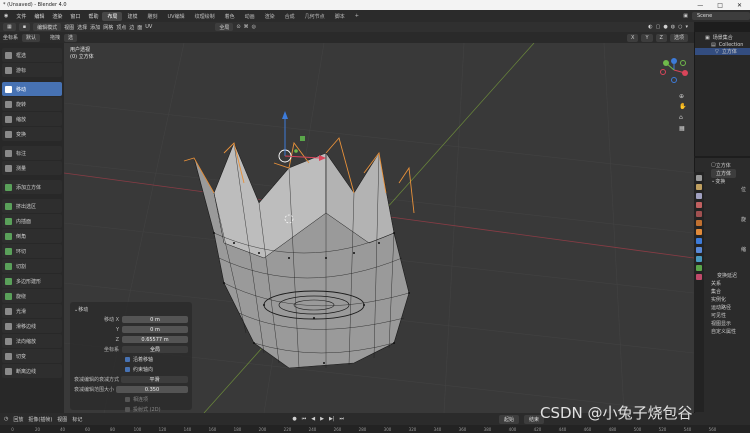  What do you see at coordinates (699, 223) in the screenshot?
I see `world-tab-icon` at bounding box center [699, 223].